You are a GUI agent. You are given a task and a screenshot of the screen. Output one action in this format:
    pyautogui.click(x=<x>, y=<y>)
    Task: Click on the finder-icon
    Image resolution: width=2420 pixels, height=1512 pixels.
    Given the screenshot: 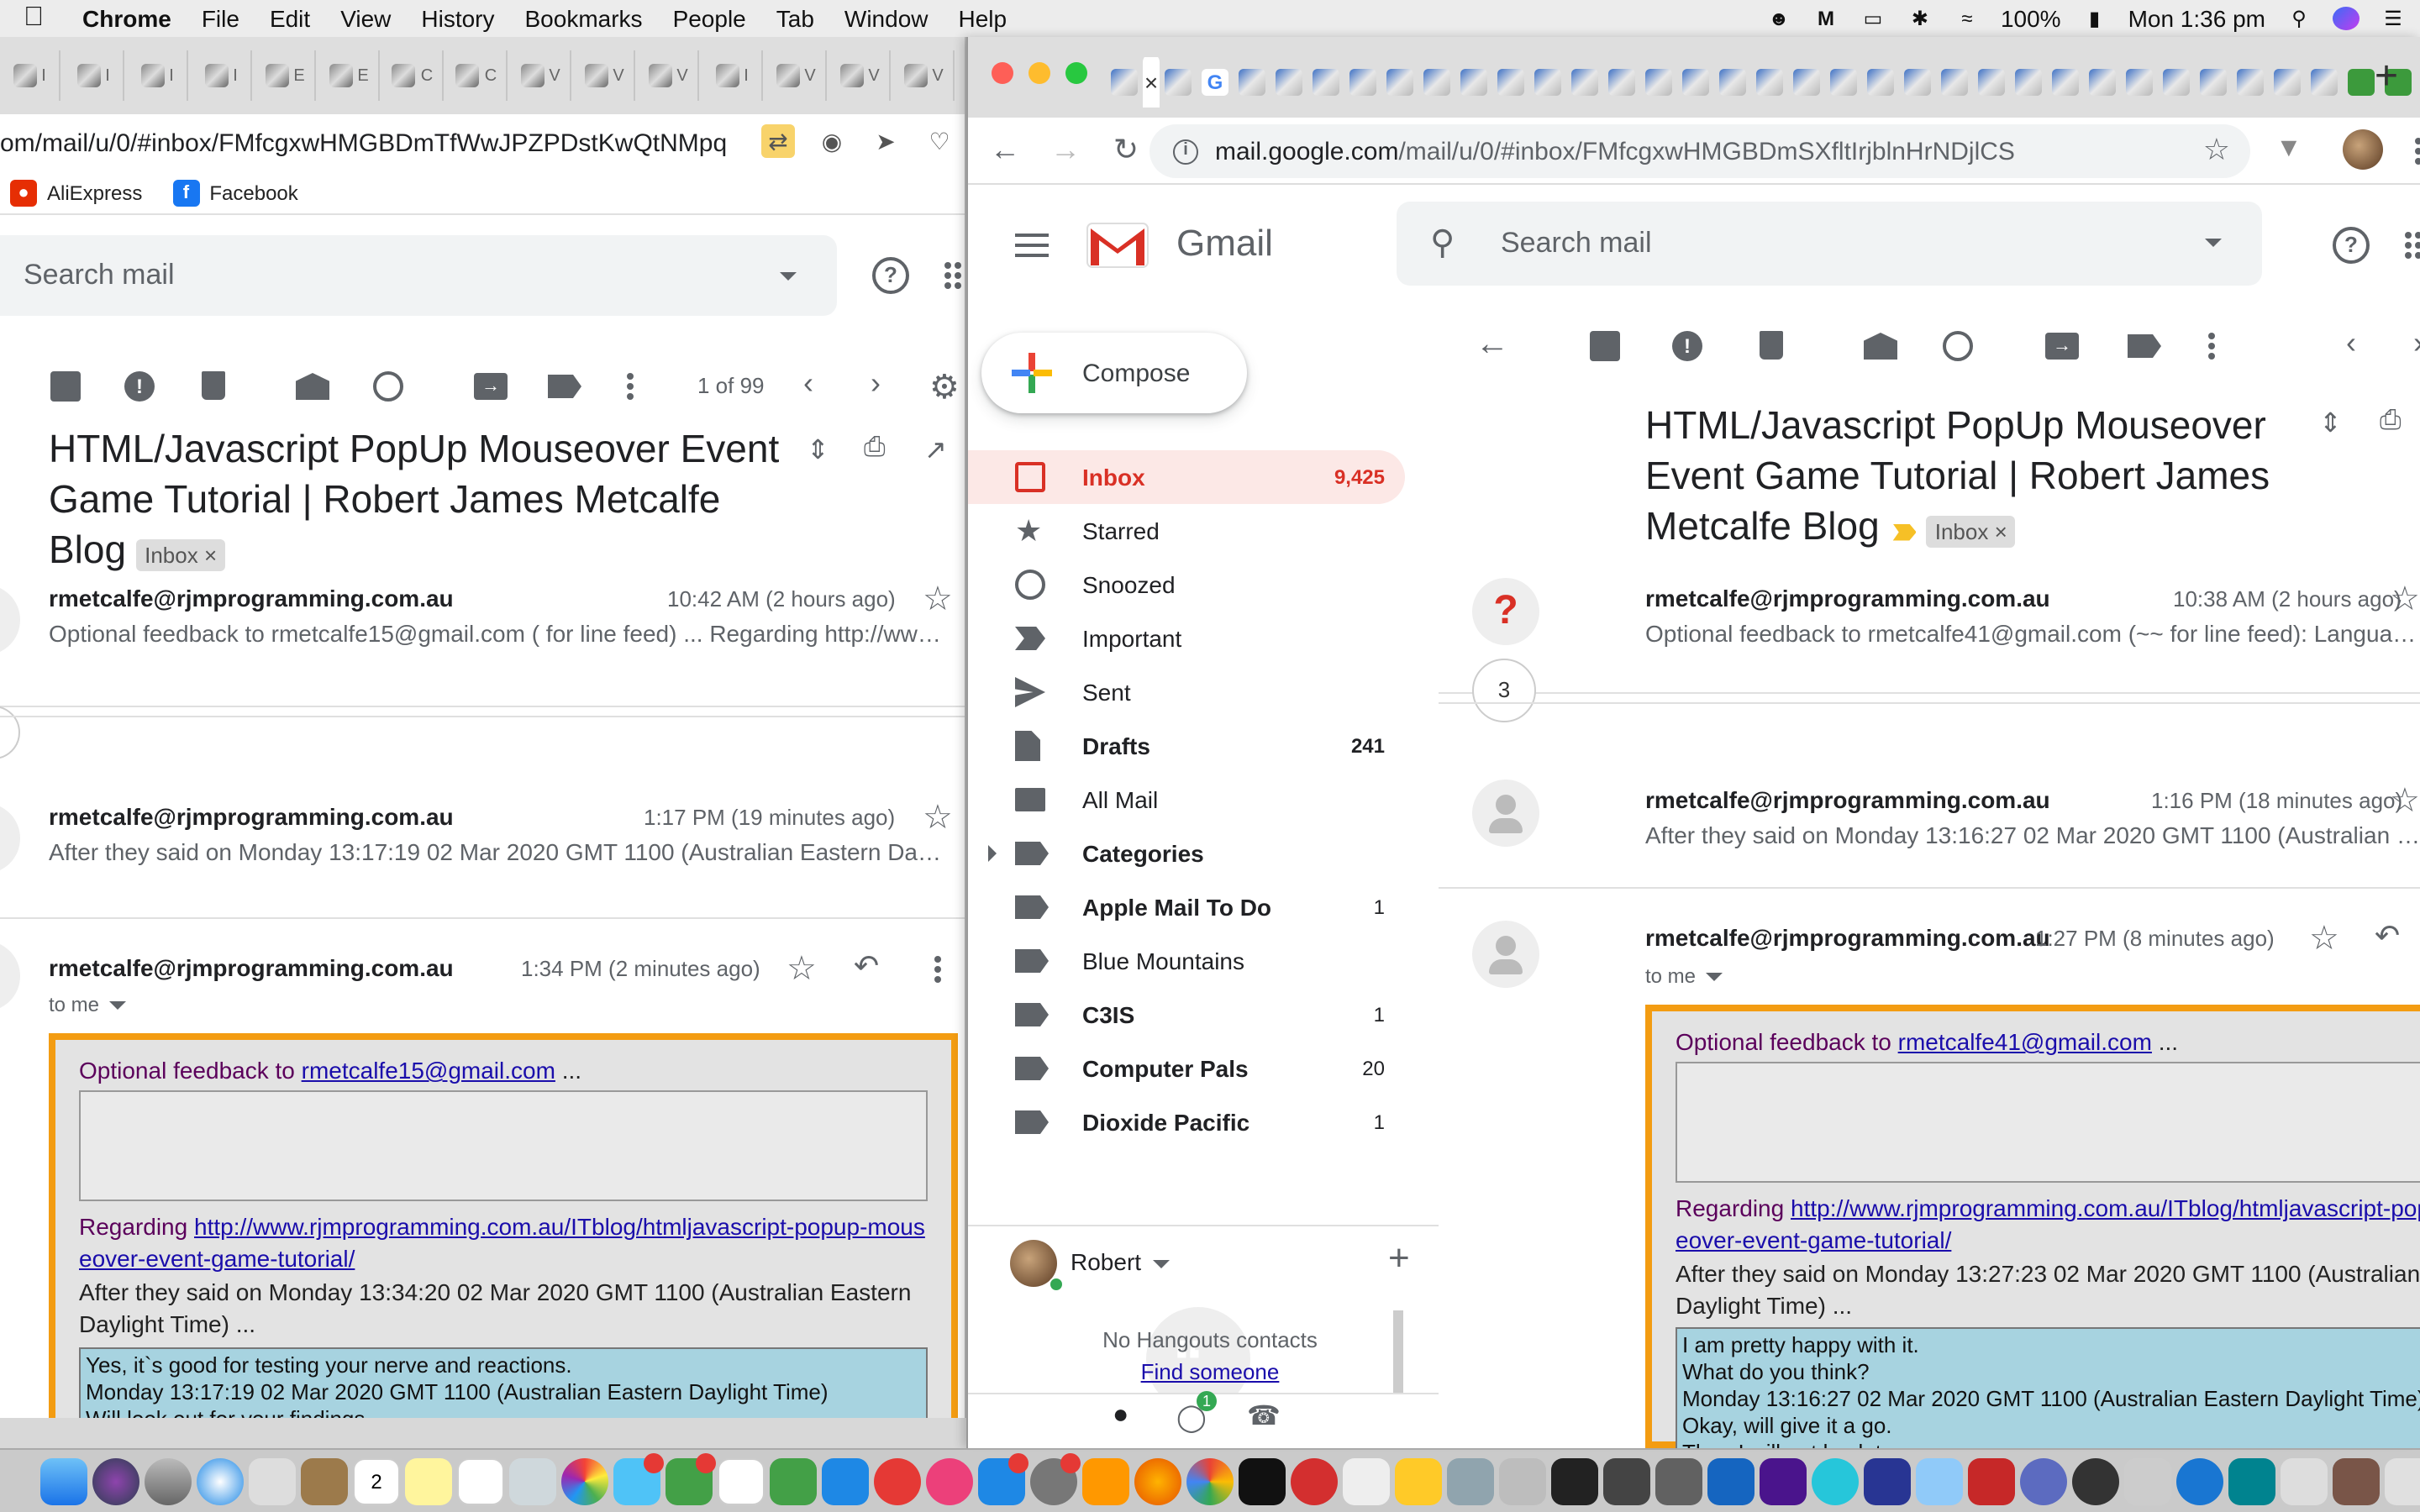 What is the action you would take?
    pyautogui.click(x=64, y=1480)
    